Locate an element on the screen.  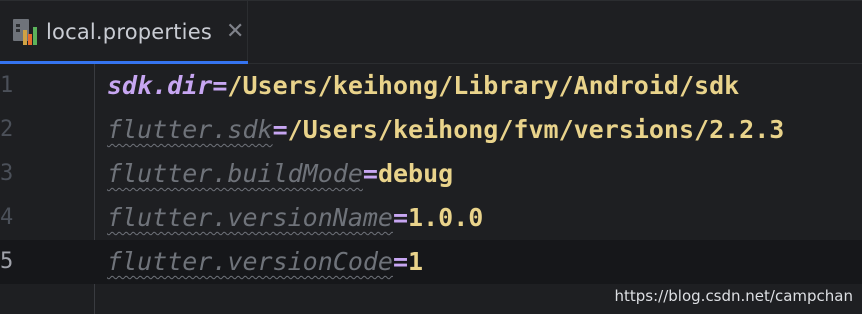
line-number: 4 is located at coordinates (7, 217).